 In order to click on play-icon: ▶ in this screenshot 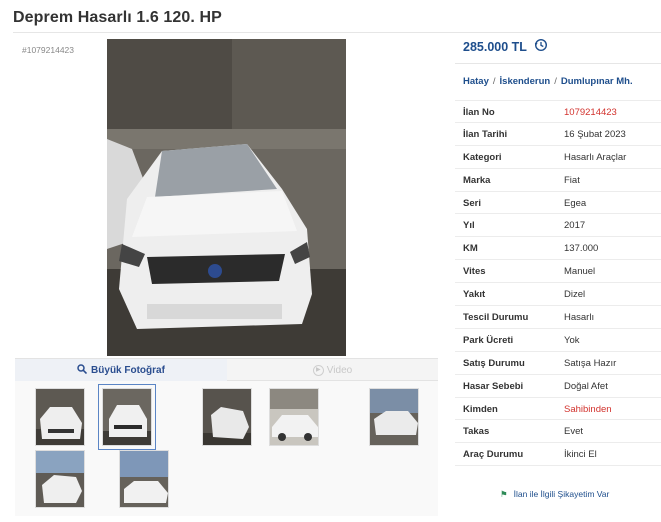, I will do `click(318, 370)`.